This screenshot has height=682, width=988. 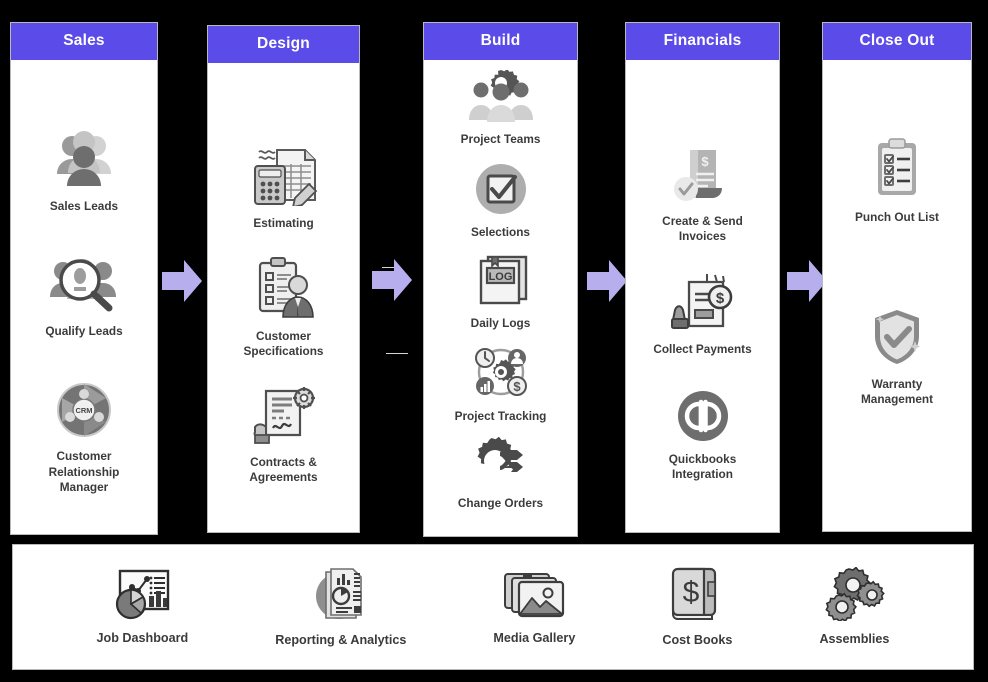 I want to click on feature-daily-logs: LOG Daily Logs, so click(x=500, y=292).